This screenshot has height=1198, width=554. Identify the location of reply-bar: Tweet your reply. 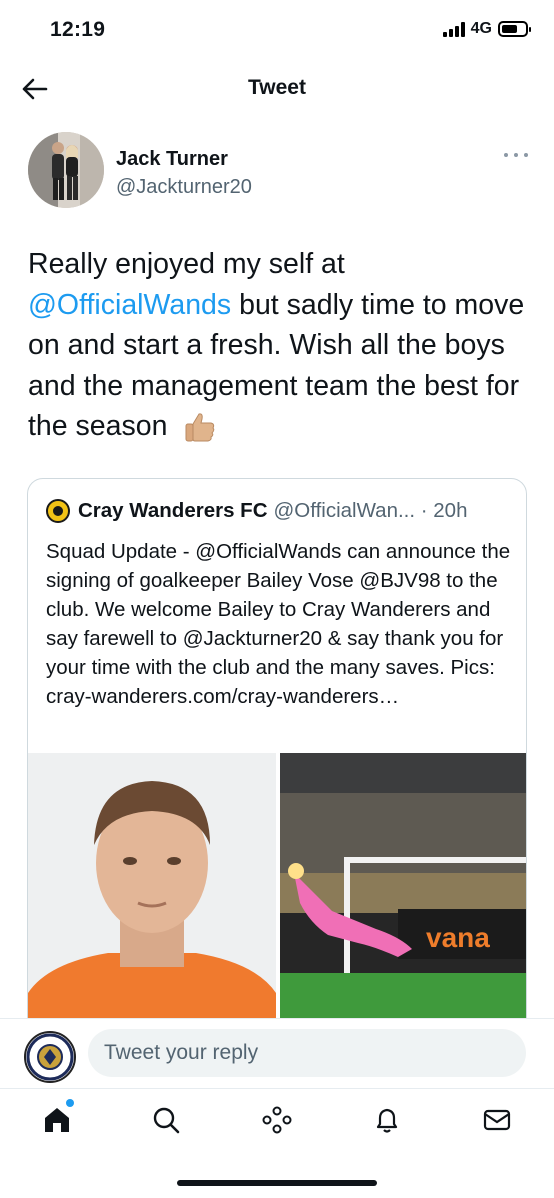
(277, 1053).